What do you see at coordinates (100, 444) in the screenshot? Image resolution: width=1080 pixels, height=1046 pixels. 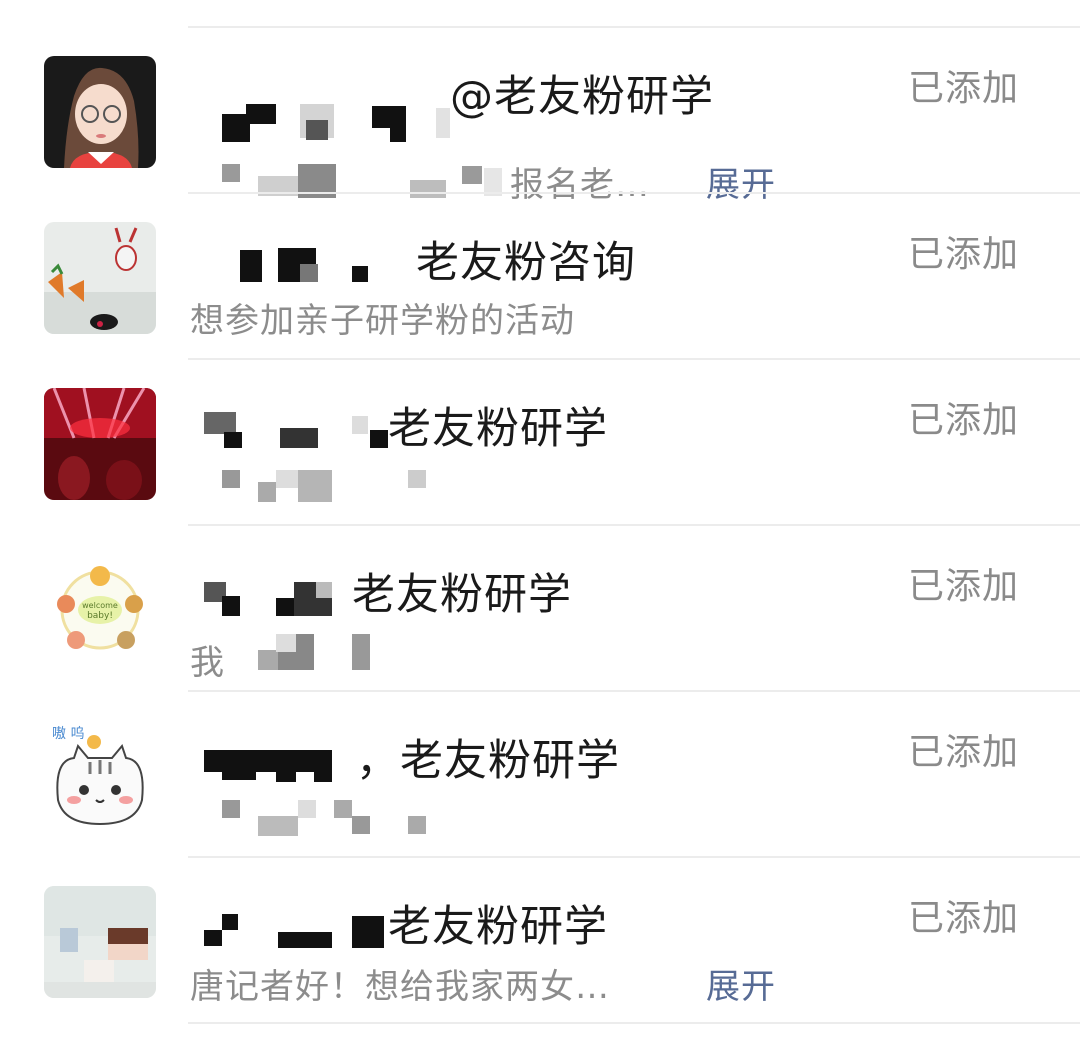 I see `red-stage-avatar` at bounding box center [100, 444].